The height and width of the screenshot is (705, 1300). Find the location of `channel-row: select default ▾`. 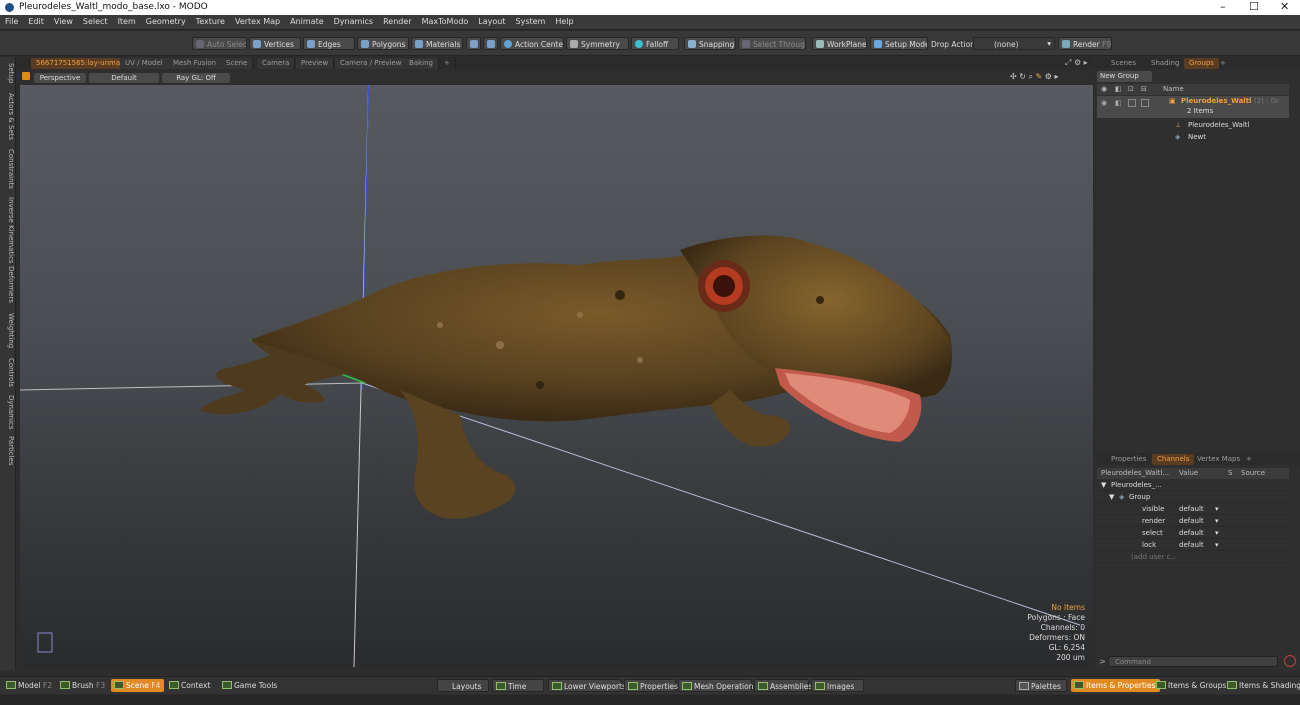

channel-row: select default ▾ is located at coordinates (1193, 533).